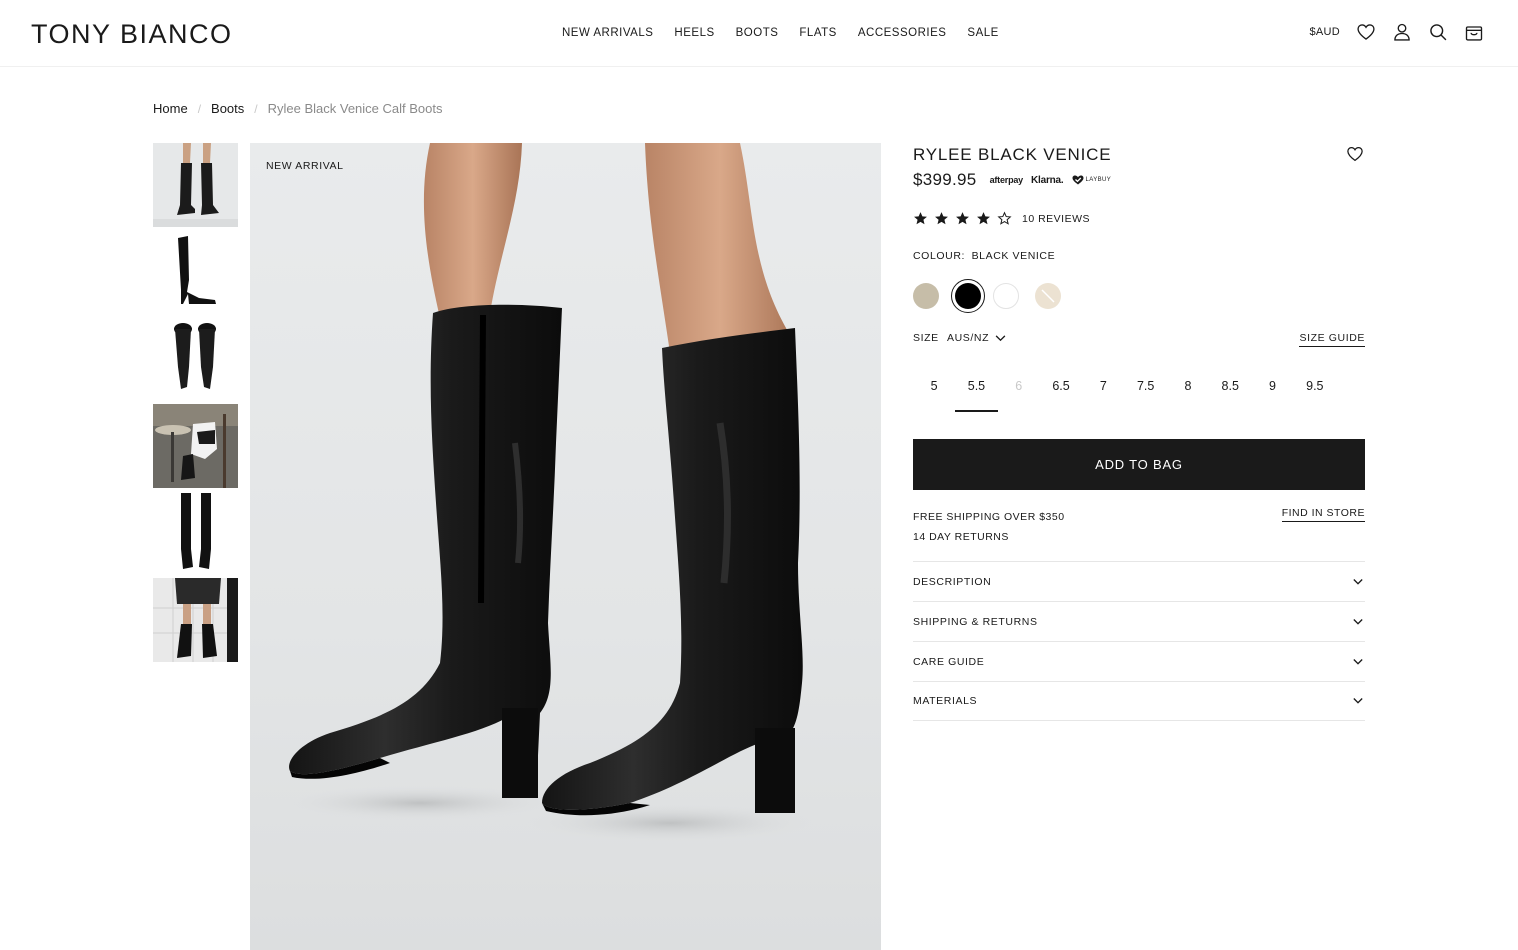  Describe the element at coordinates (939, 256) in the screenshot. I see `colour-label-text: COLOUR:` at that location.